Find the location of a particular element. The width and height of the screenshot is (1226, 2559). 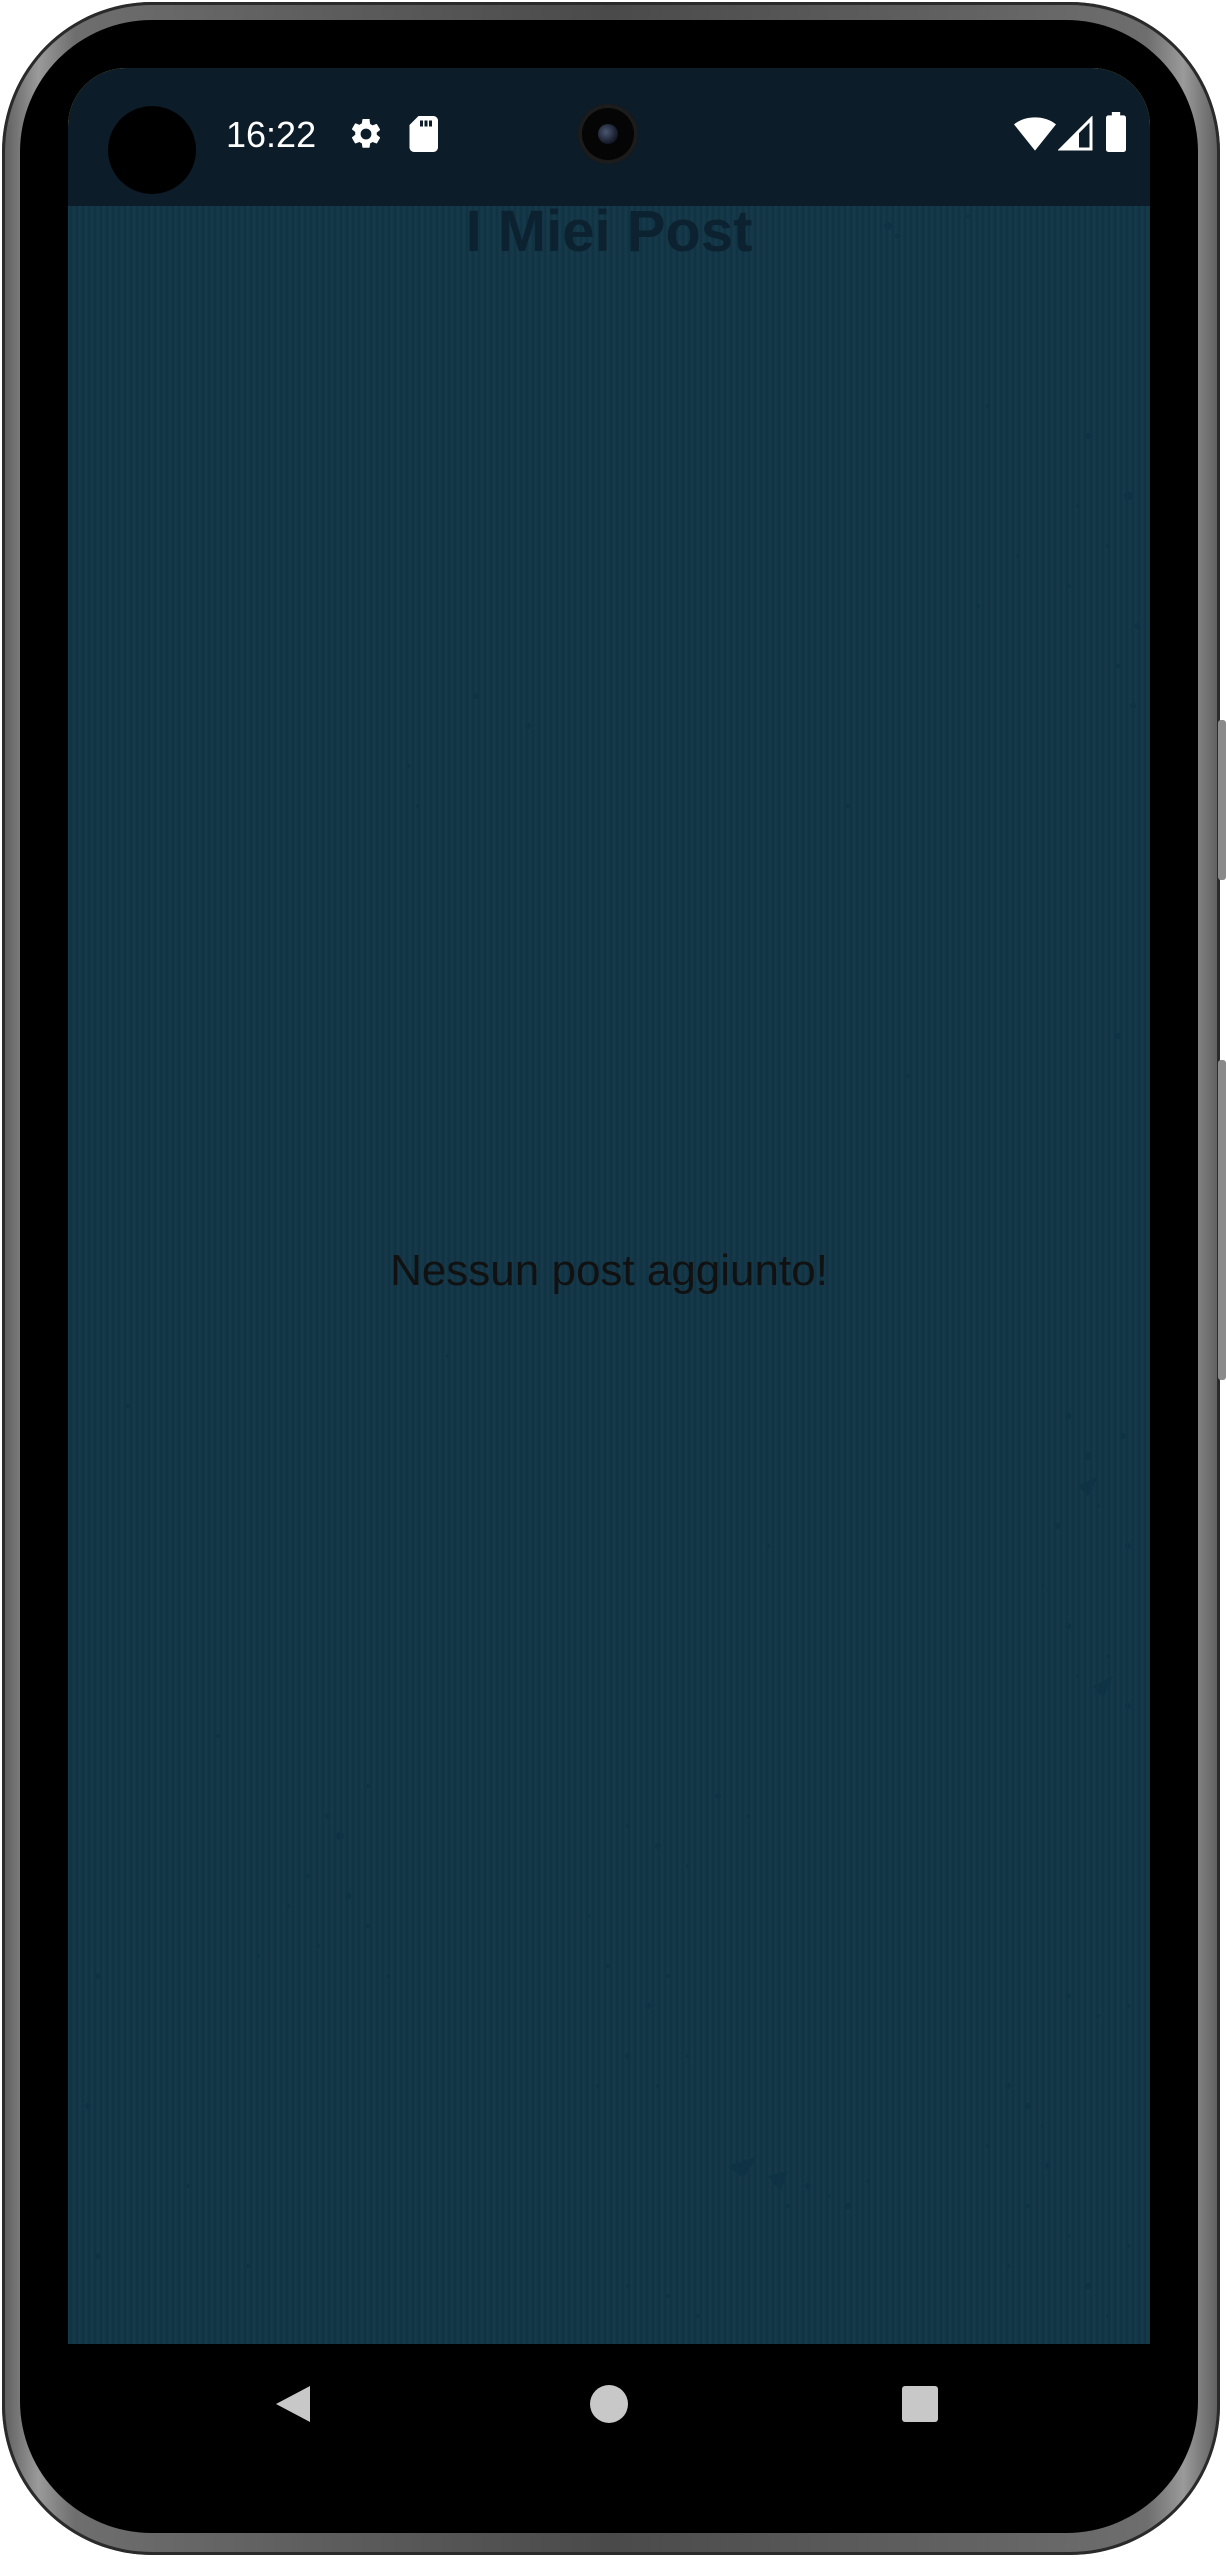

power-button is located at coordinates (1222, 1220).